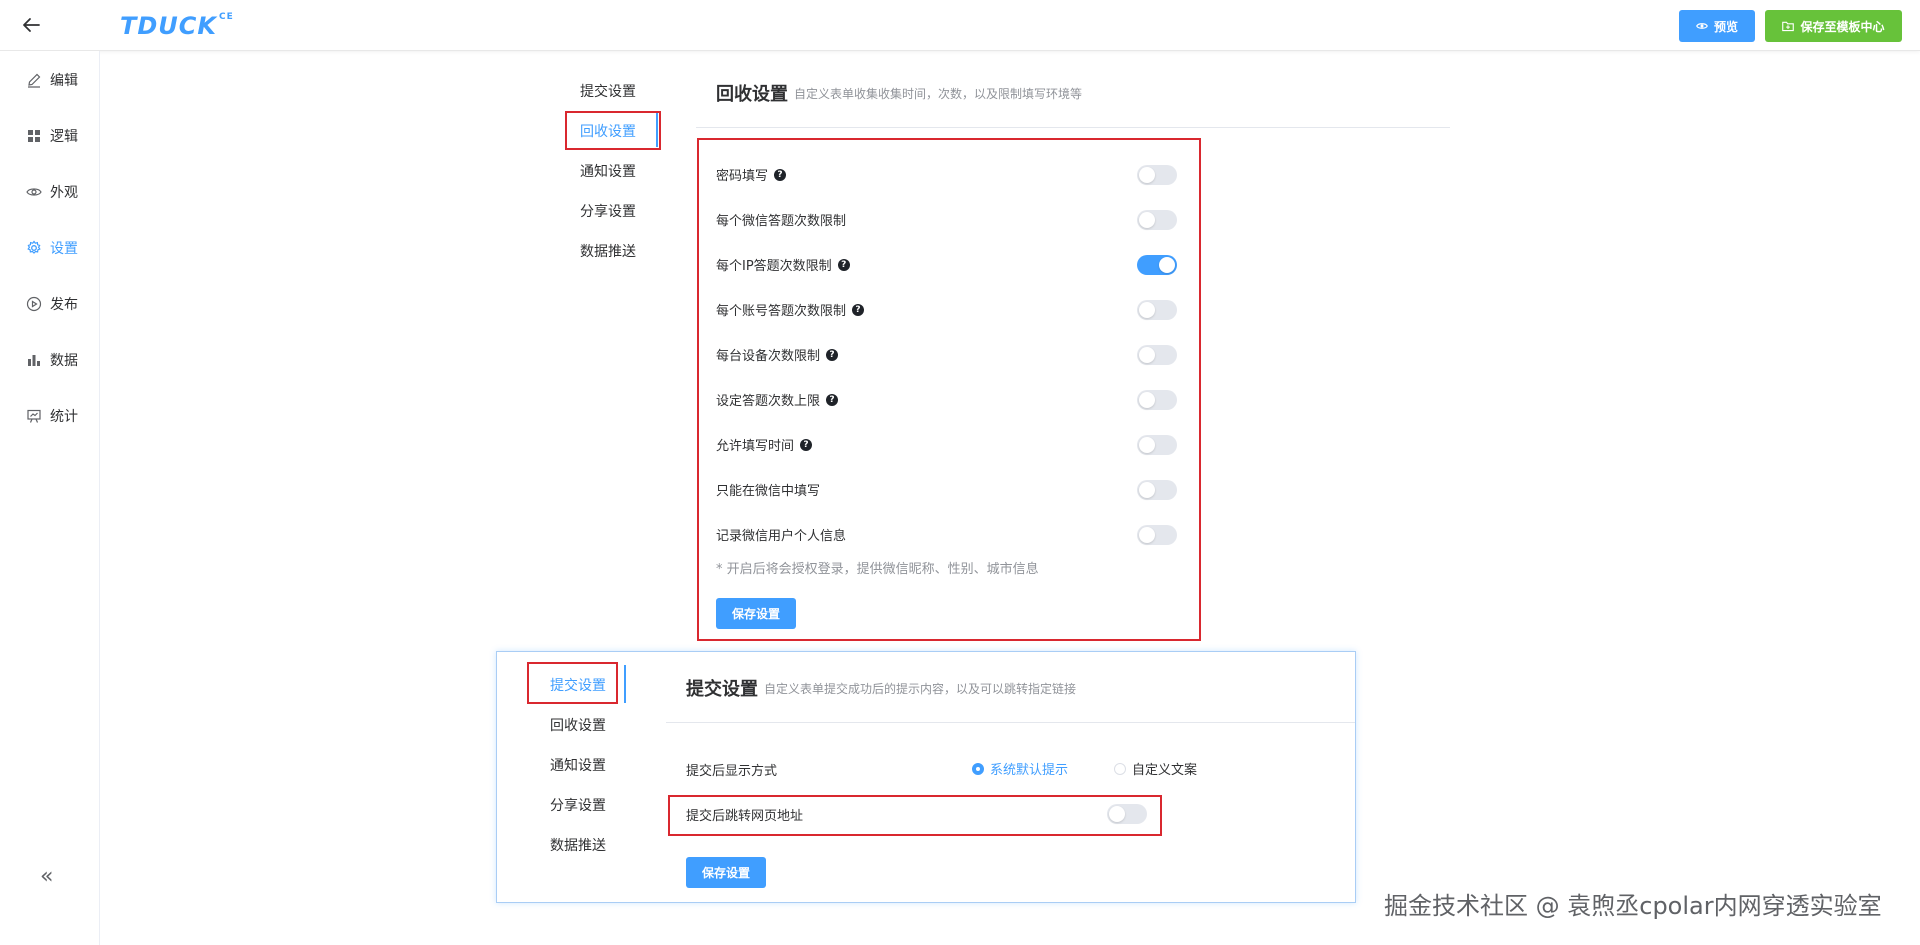  What do you see at coordinates (764, 444) in the screenshot?
I see `setting-row-fill-time: 允许填写时间?` at bounding box center [764, 444].